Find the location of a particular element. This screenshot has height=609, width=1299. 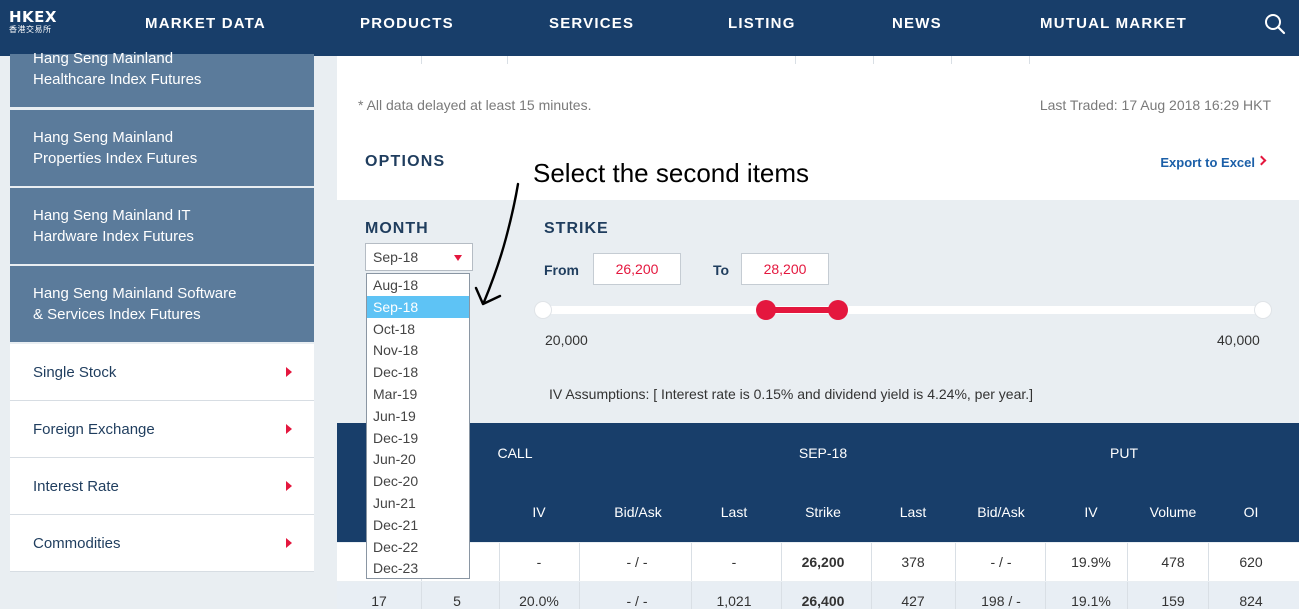

month-option: Mar-19 is located at coordinates (418, 394).